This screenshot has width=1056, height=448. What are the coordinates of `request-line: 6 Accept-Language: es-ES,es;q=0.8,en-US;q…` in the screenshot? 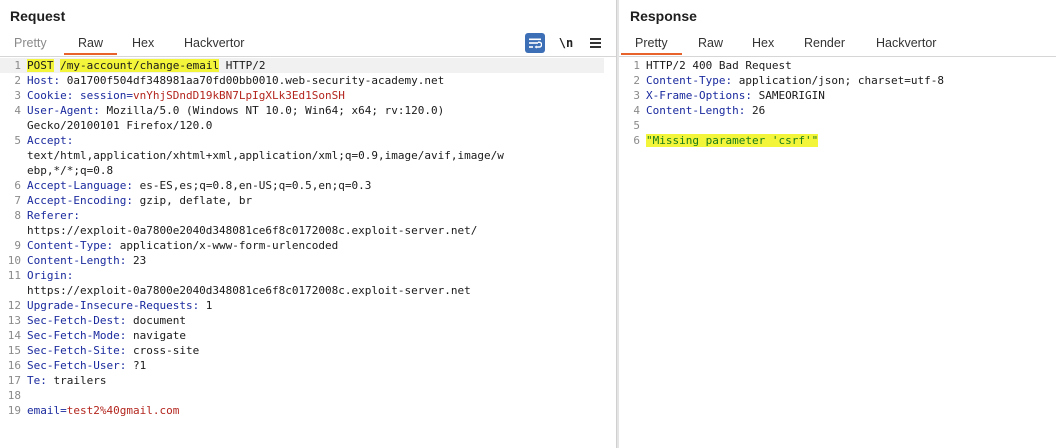 It's located at (193, 185).